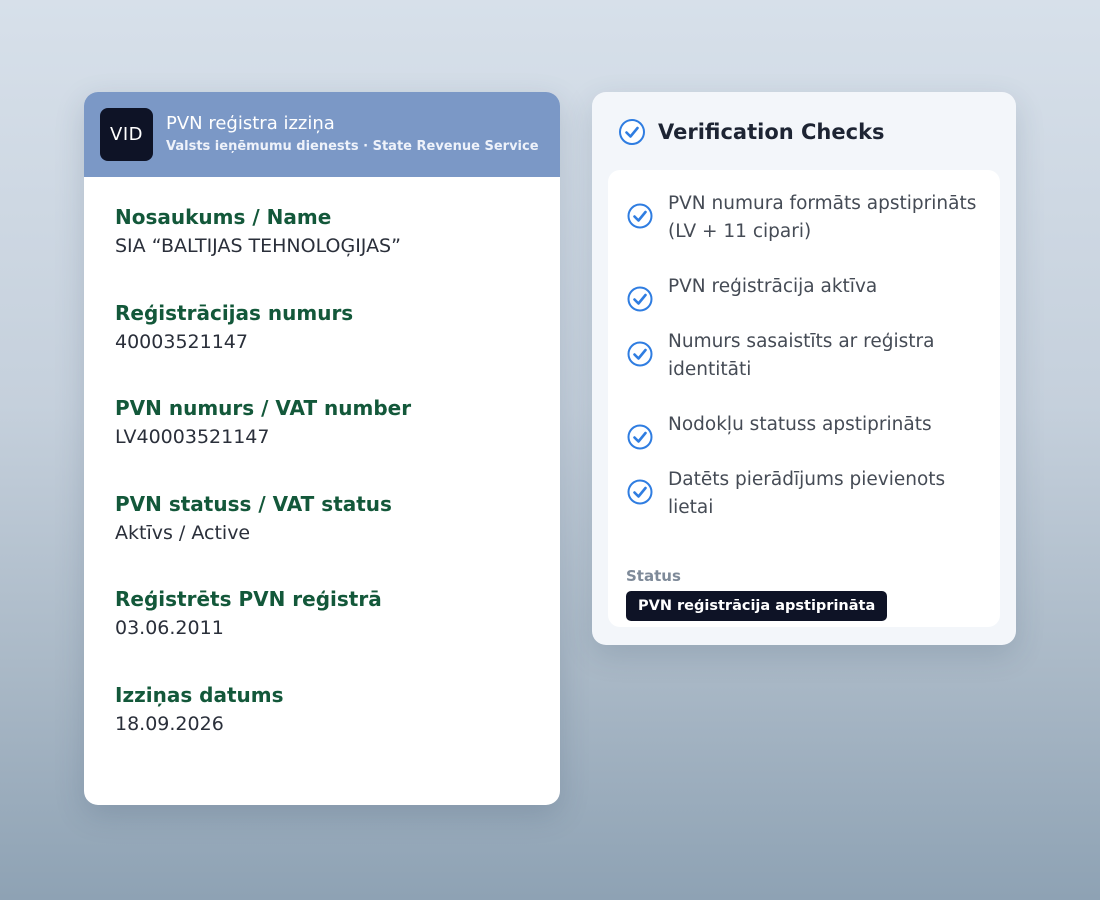 The width and height of the screenshot is (1100, 900). I want to click on field-value: LV40003521147, so click(192, 437).